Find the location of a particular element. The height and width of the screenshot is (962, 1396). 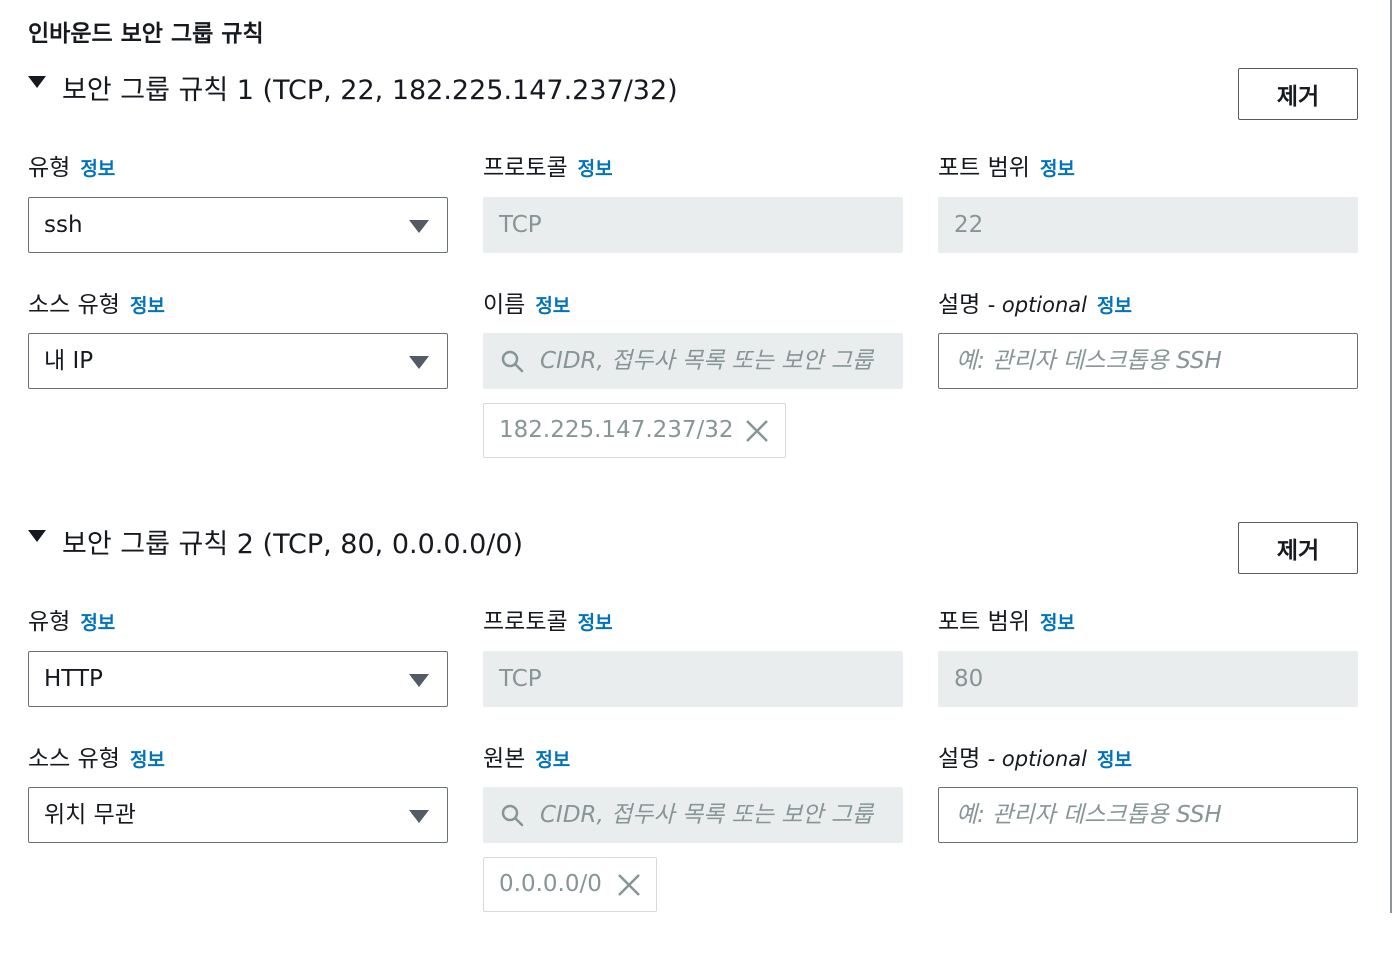

port-range-value: 22 is located at coordinates (969, 225).